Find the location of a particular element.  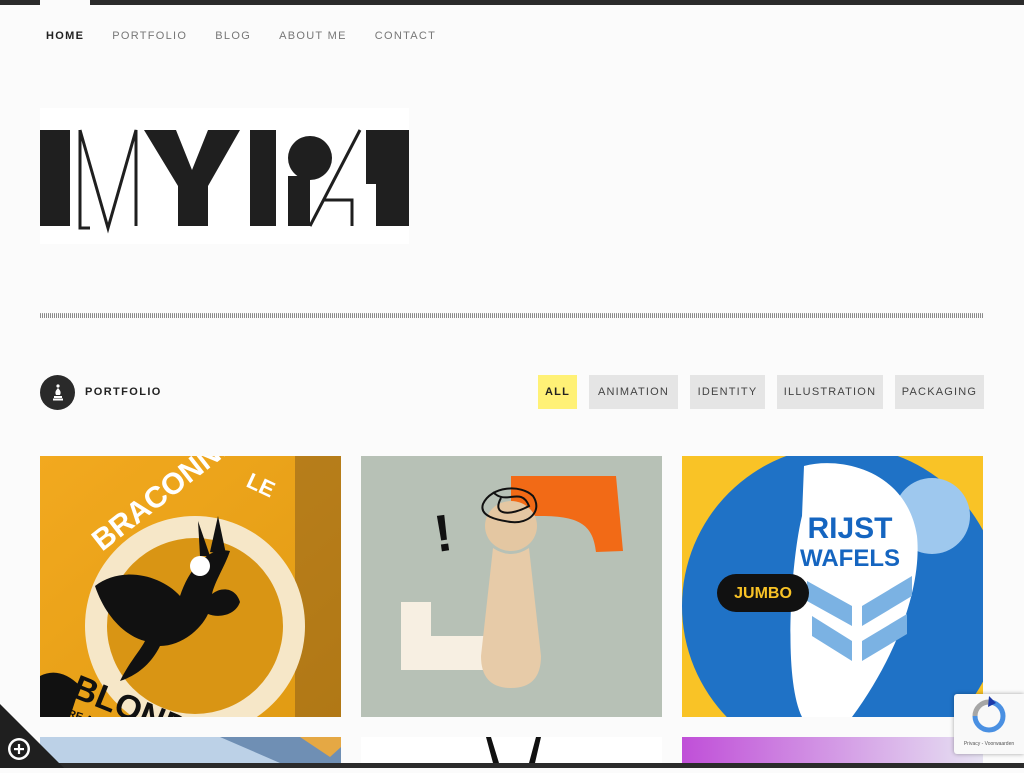

top-bar-active-indicator is located at coordinates (65, 2).